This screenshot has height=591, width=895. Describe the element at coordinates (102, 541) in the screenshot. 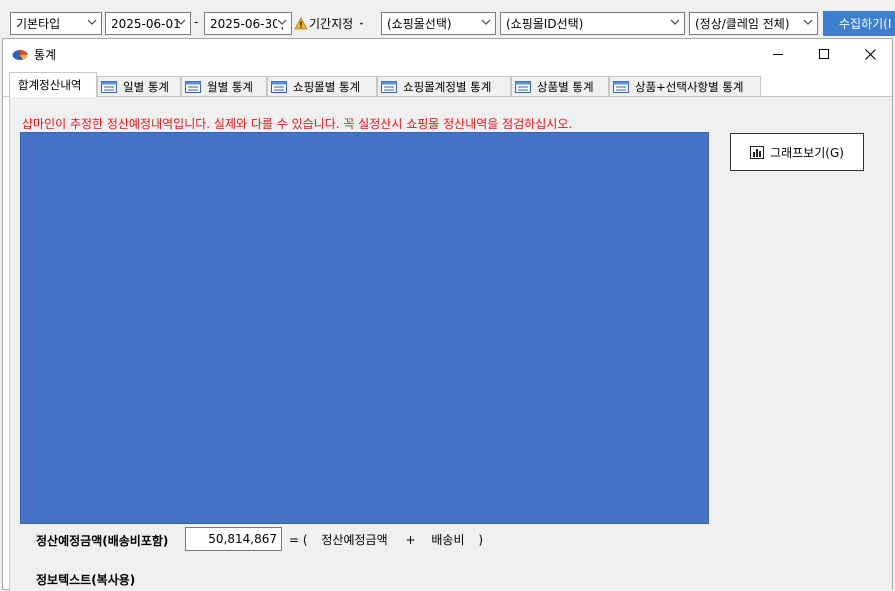

I see `settlement-amount-label: 정산예정금액(배송비포함)` at that location.